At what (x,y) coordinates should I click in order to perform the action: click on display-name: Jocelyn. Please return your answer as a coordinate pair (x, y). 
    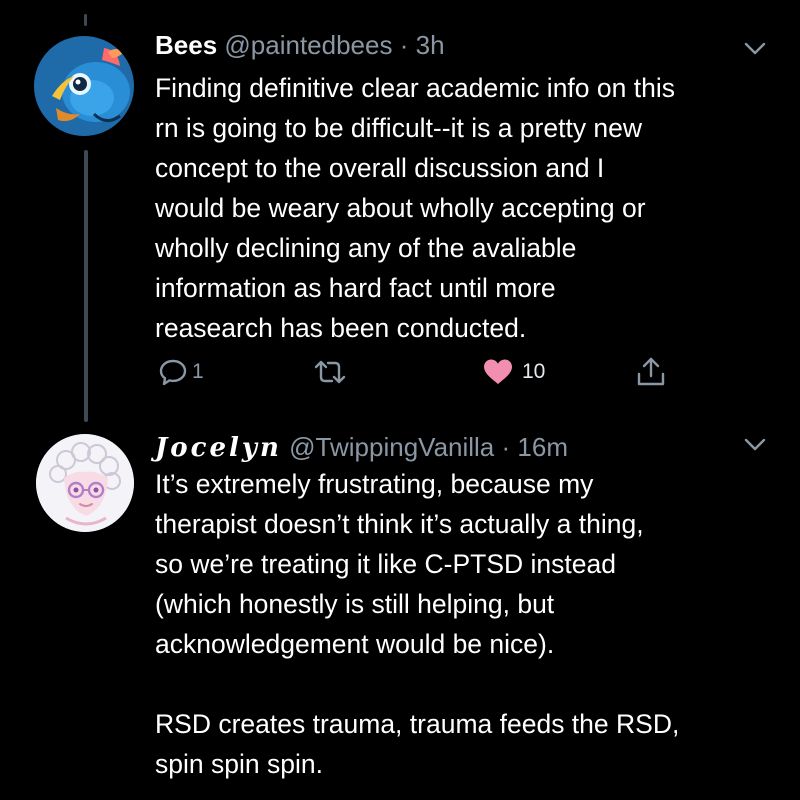
    Looking at the image, I should click on (218, 448).